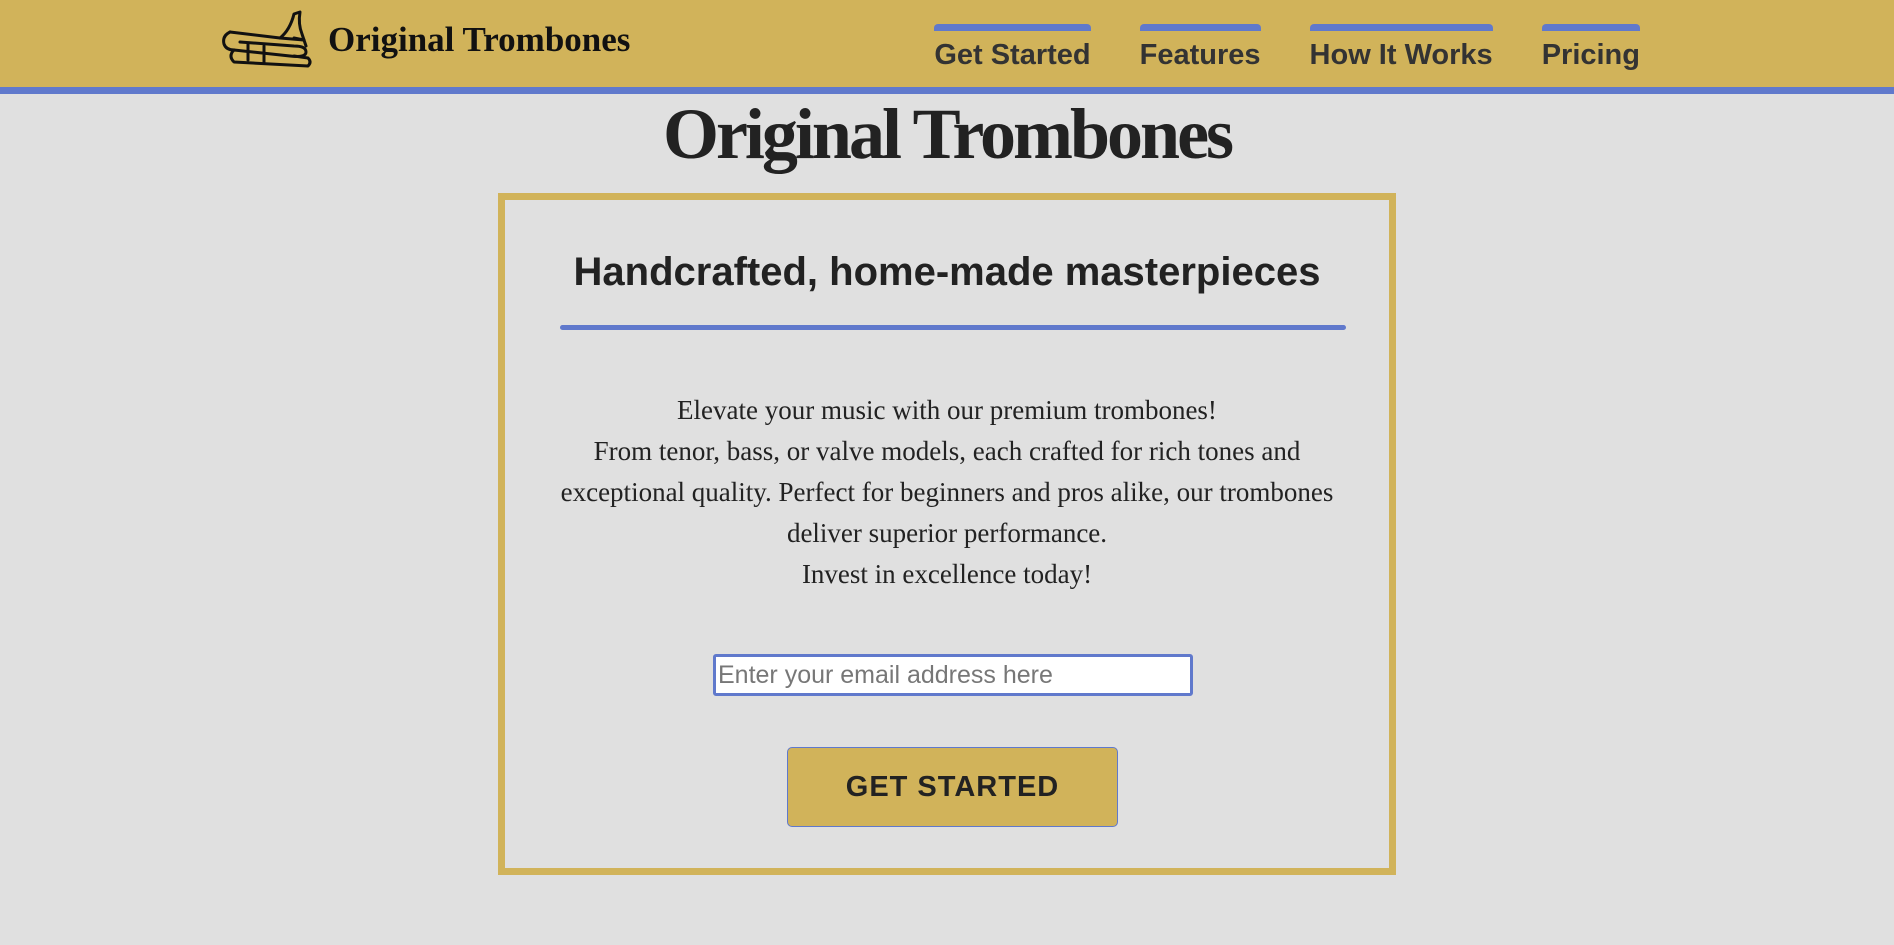 The width and height of the screenshot is (1894, 945). I want to click on page-title: Original Trombones, so click(948, 134).